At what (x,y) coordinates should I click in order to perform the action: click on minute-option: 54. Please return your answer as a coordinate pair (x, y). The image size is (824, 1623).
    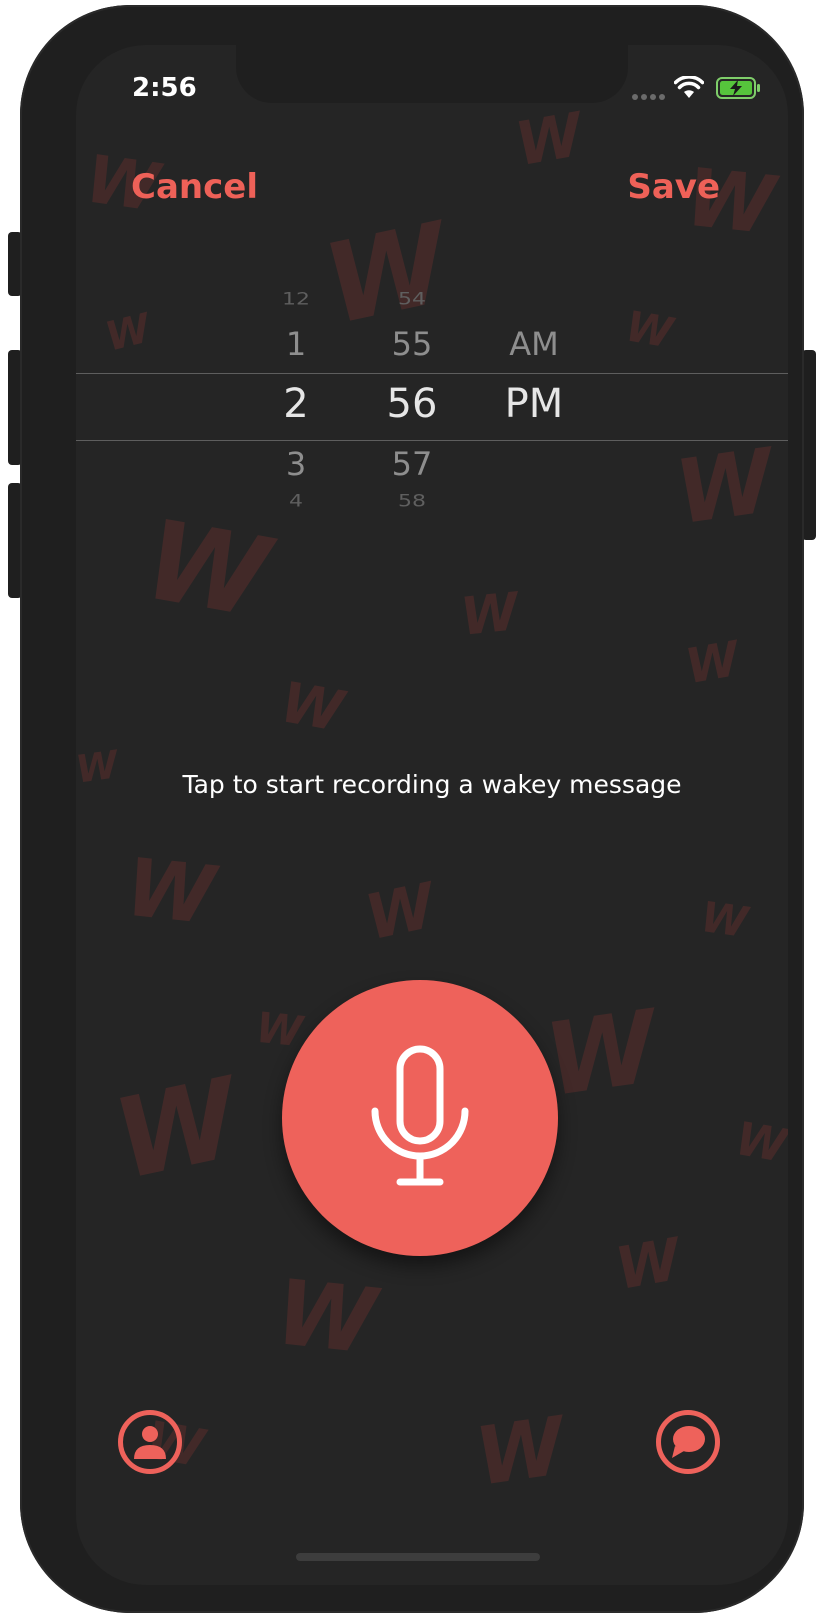
    Looking at the image, I should click on (412, 299).